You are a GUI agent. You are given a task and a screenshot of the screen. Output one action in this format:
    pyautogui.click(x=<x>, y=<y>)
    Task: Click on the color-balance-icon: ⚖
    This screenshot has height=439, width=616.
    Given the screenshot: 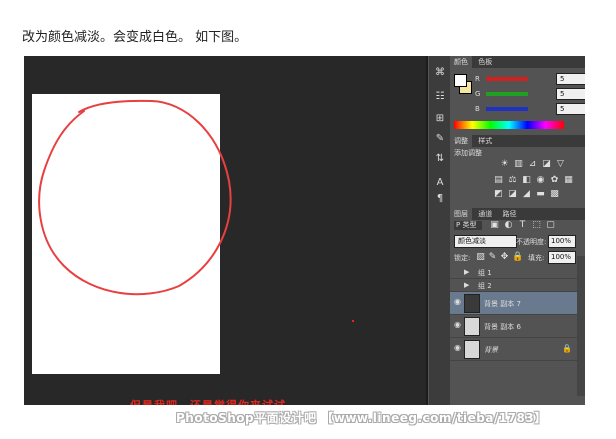 What is the action you would take?
    pyautogui.click(x=512, y=180)
    